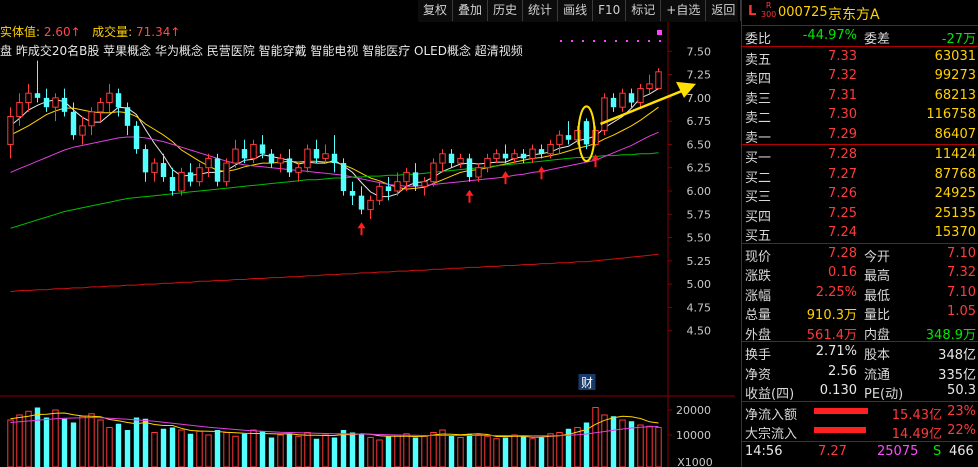 The height and width of the screenshot is (467, 978). I want to click on flow-value: 15.43亿, so click(916, 415).